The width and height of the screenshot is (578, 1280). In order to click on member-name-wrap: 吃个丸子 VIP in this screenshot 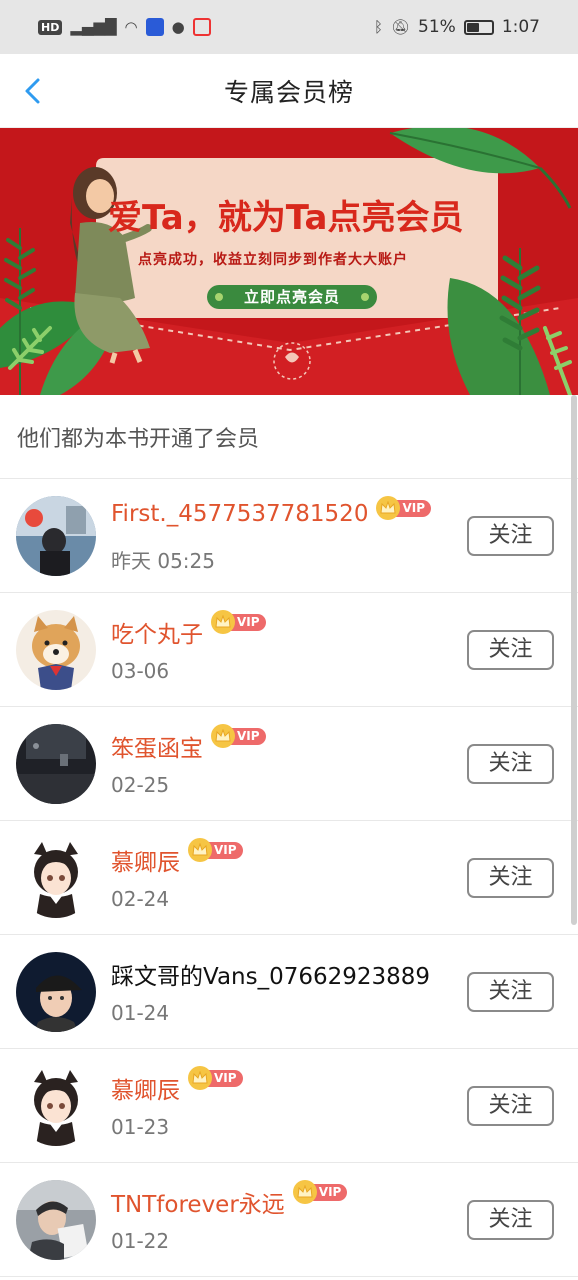, I will do `click(188, 629)`.